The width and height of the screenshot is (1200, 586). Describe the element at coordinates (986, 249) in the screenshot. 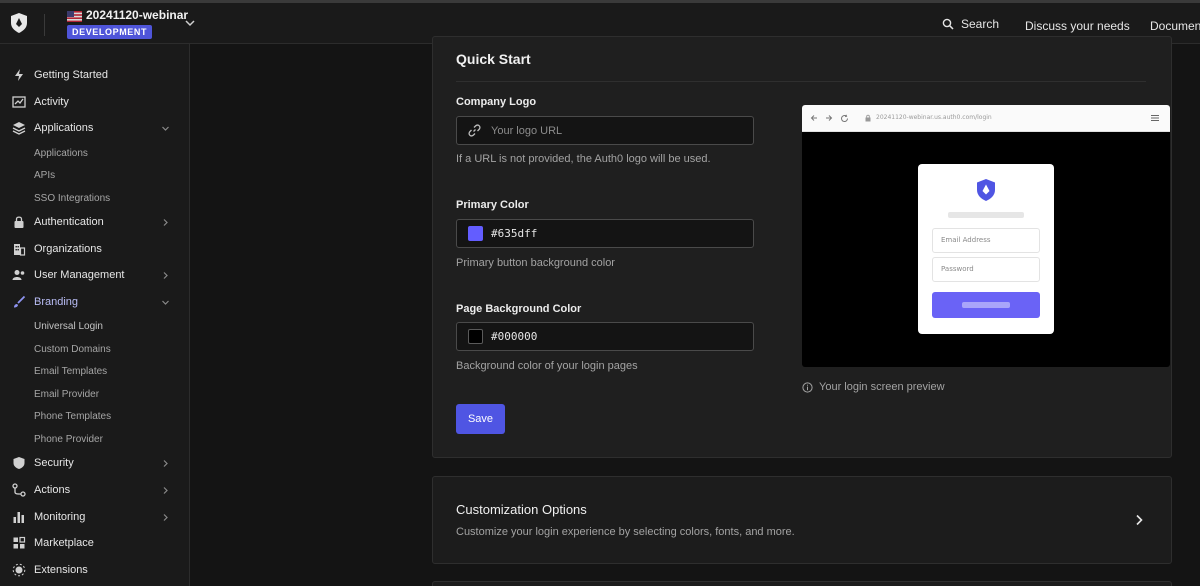

I see `preview-login-card: Email Address Password` at that location.